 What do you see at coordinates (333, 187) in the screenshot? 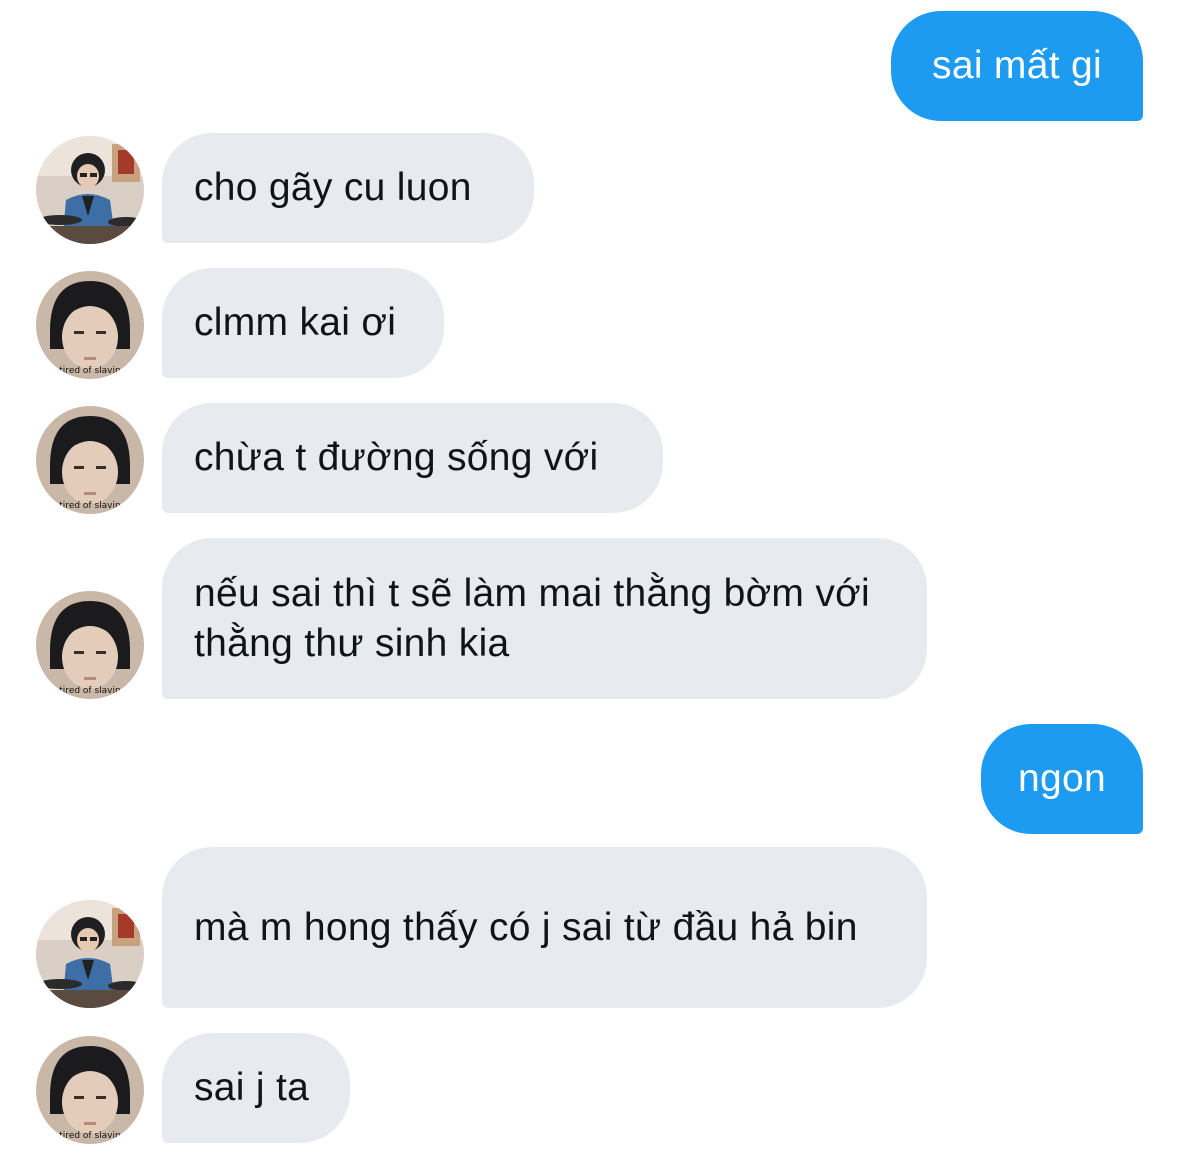
I see `message-text: cho gãy cu luon` at bounding box center [333, 187].